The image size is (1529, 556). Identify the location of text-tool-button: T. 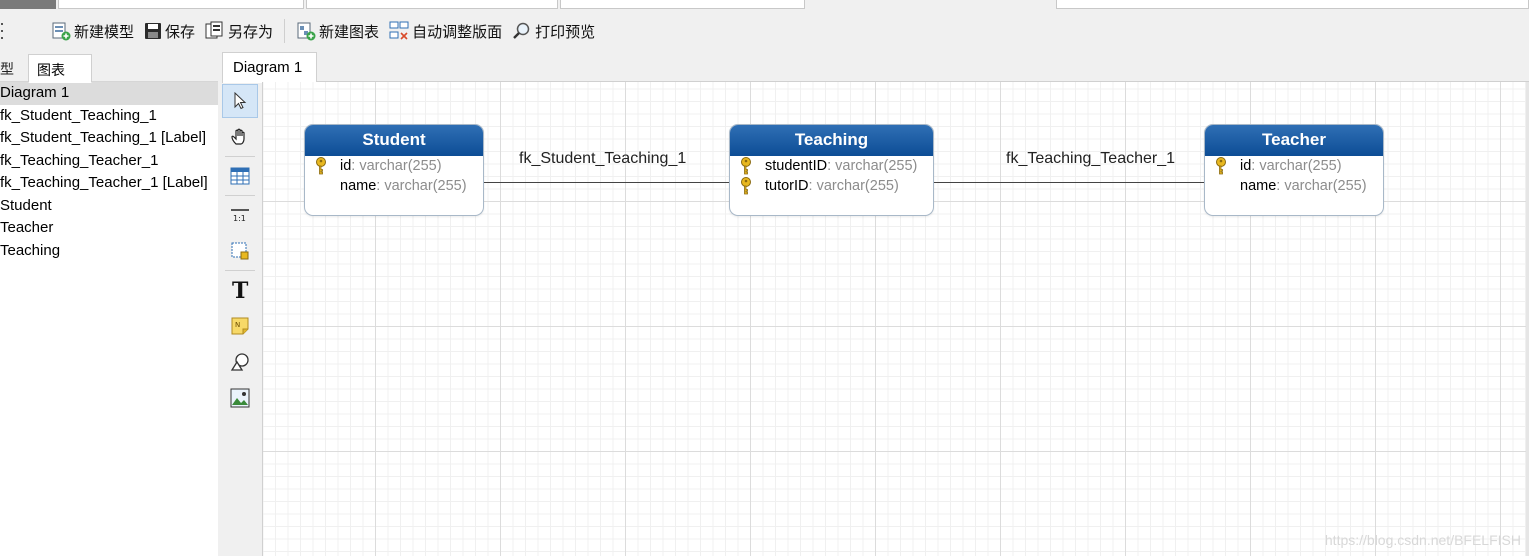
(240, 290).